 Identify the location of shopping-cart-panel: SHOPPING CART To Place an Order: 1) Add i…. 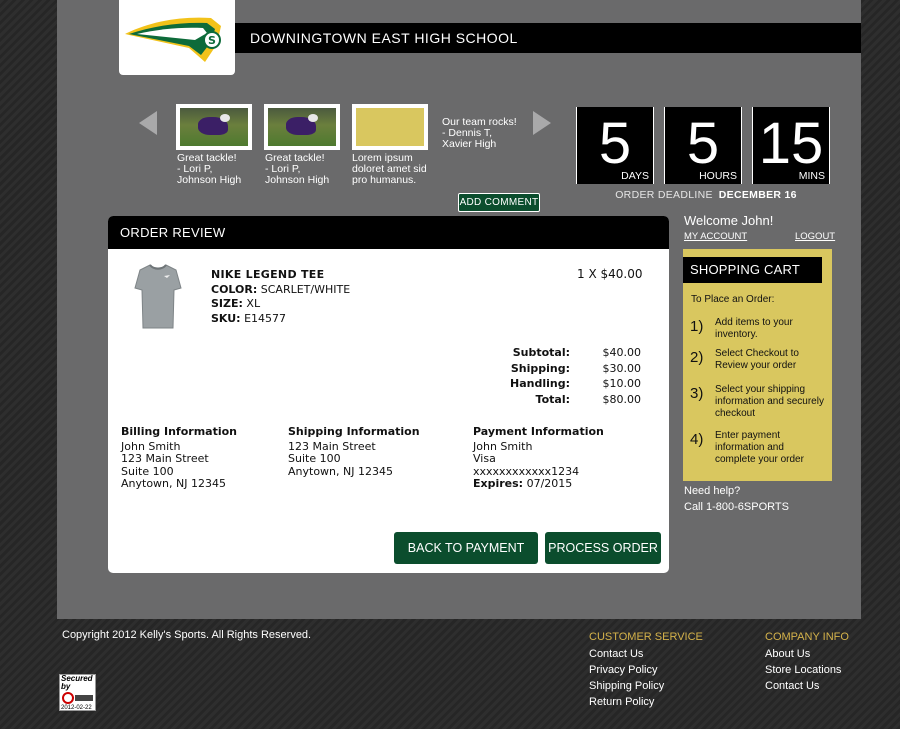
(757, 365).